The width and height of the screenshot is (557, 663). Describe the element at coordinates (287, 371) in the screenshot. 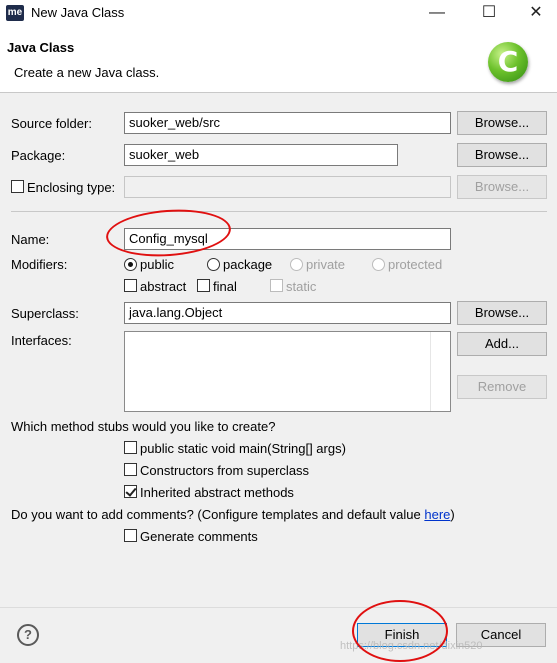

I see `interfaces-list` at that location.